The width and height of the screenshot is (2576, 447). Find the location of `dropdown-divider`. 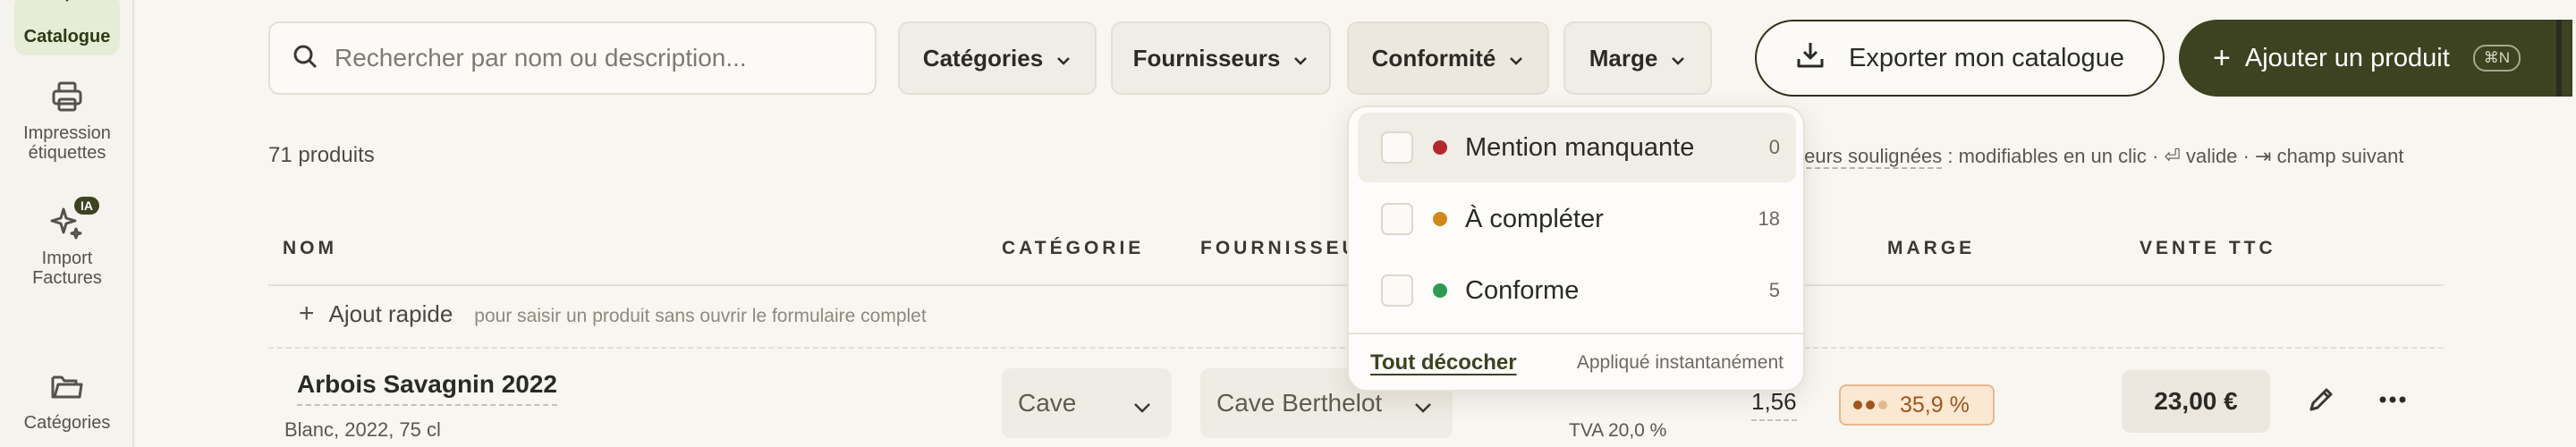

dropdown-divider is located at coordinates (1576, 333).